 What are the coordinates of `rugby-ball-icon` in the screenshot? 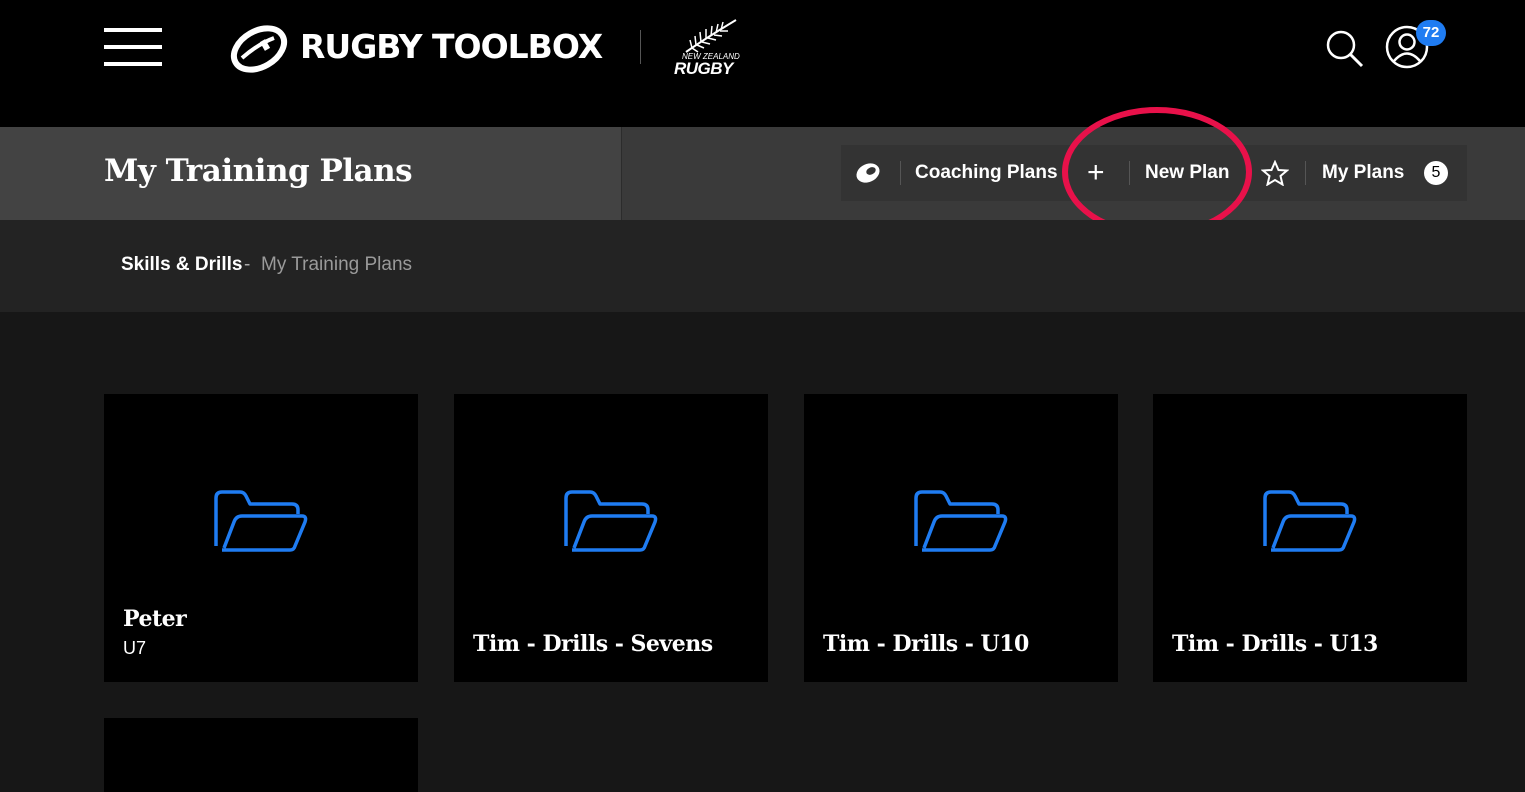 It's located at (259, 49).